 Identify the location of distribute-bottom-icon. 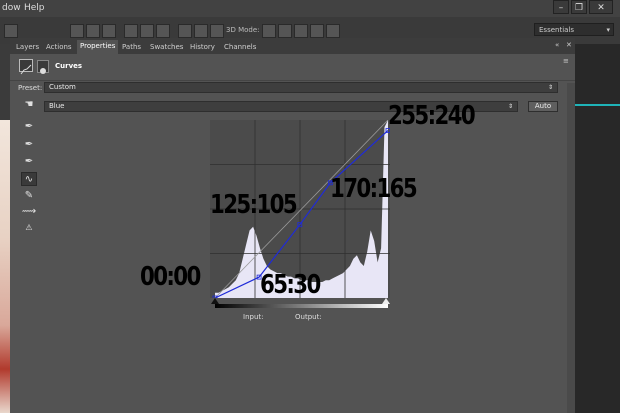
(163, 31).